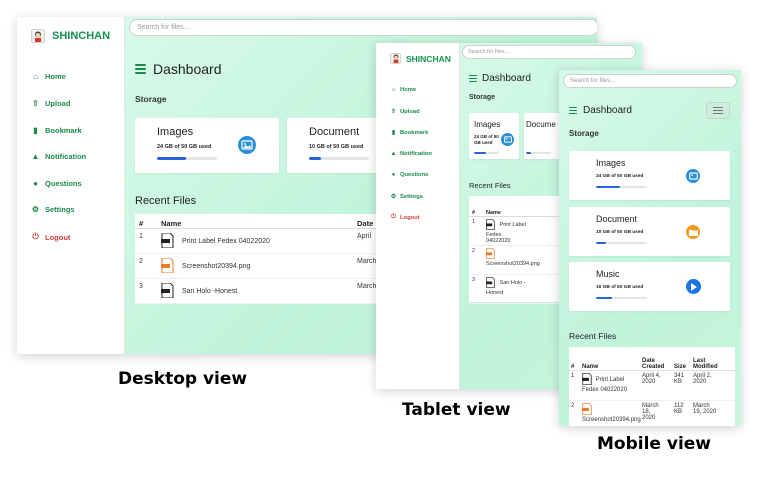 Image resolution: width=769 pixels, height=483 pixels. I want to click on card-name: Images, so click(175, 132).